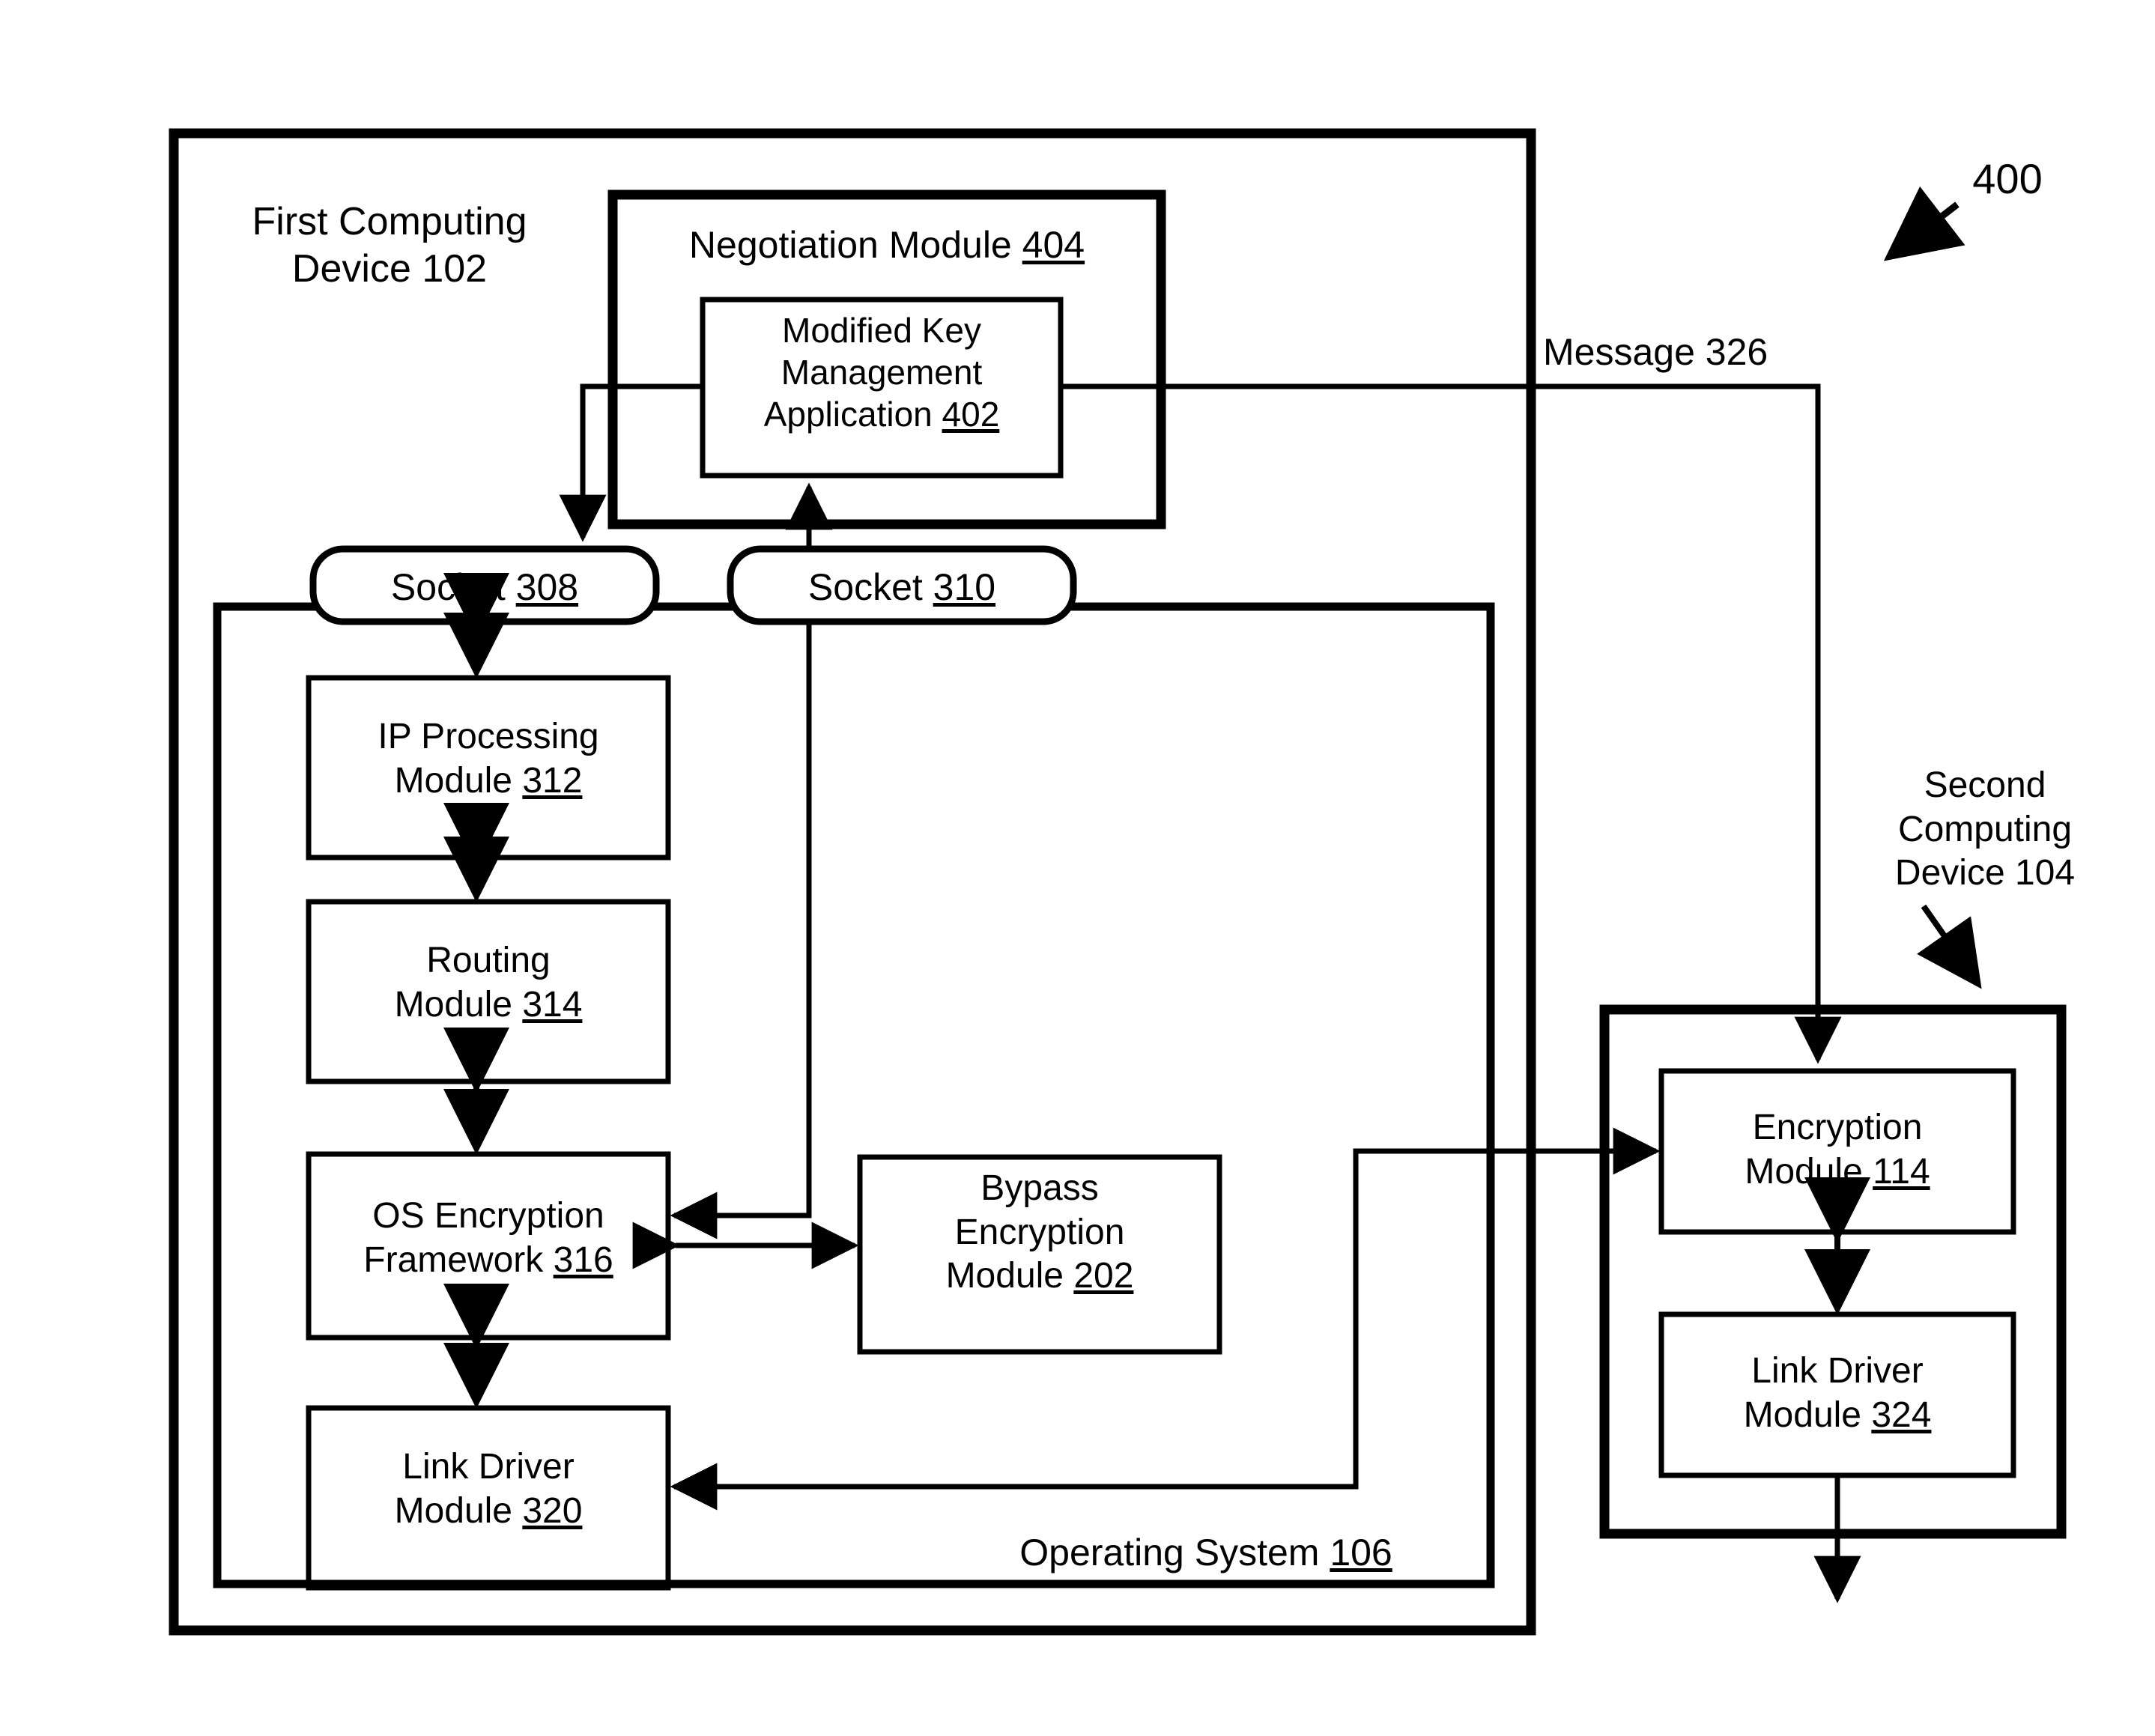 This screenshot has width=2155, height=1736. Describe the element at coordinates (488, 1259) in the screenshot. I see `os-encryption-line2: Framework 316` at that location.